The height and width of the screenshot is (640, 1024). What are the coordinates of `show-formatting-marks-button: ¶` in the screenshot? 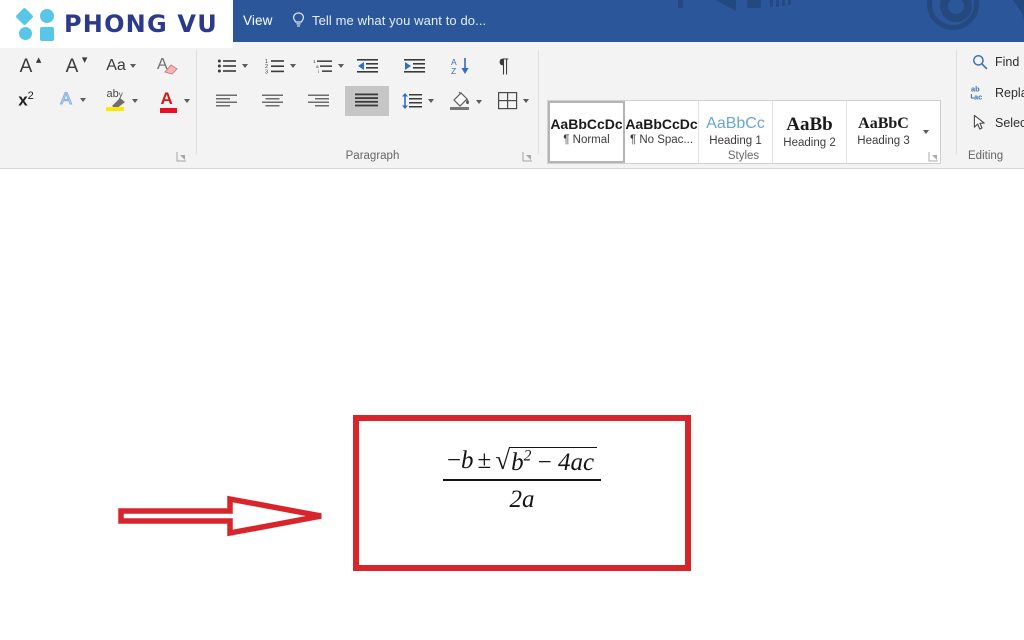 It's located at (504, 66).